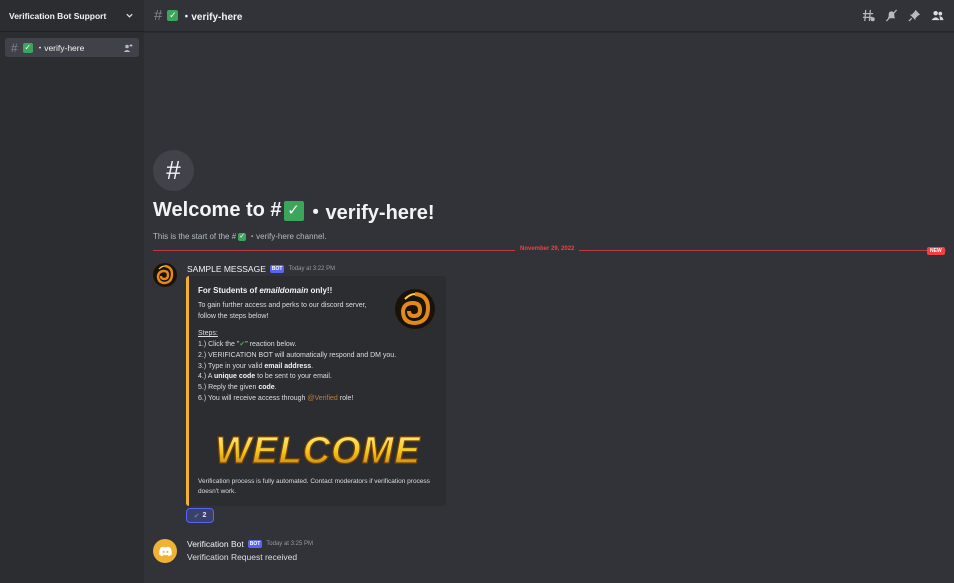  Describe the element at coordinates (215, 544) in the screenshot. I see `message-author: Verification Bot` at that location.